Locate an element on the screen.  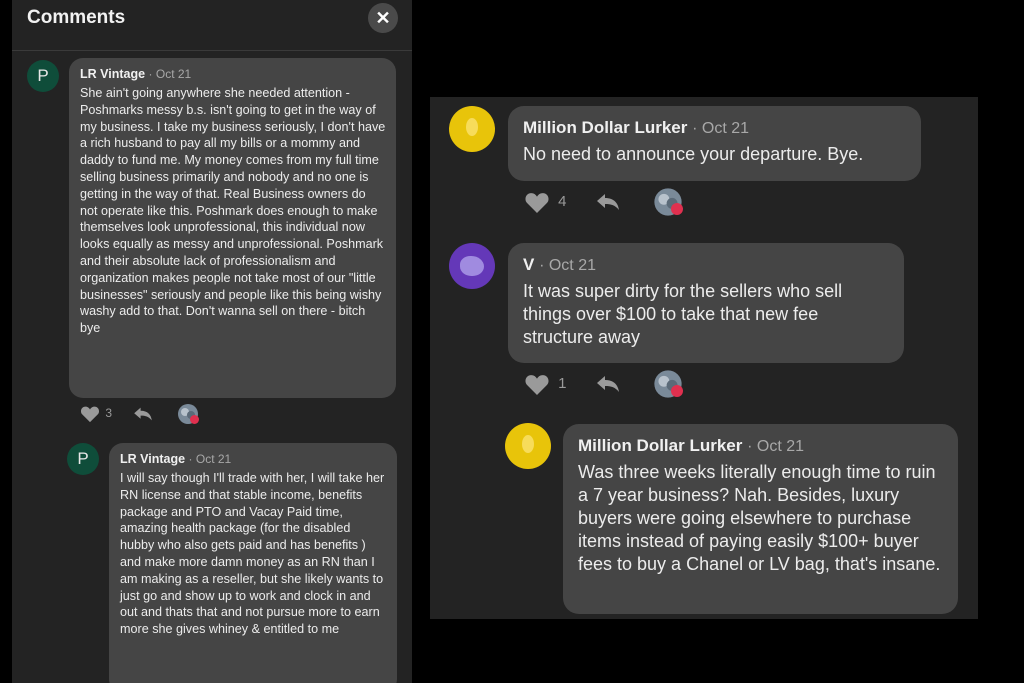
comments-title: Comments is located at coordinates (76, 17).